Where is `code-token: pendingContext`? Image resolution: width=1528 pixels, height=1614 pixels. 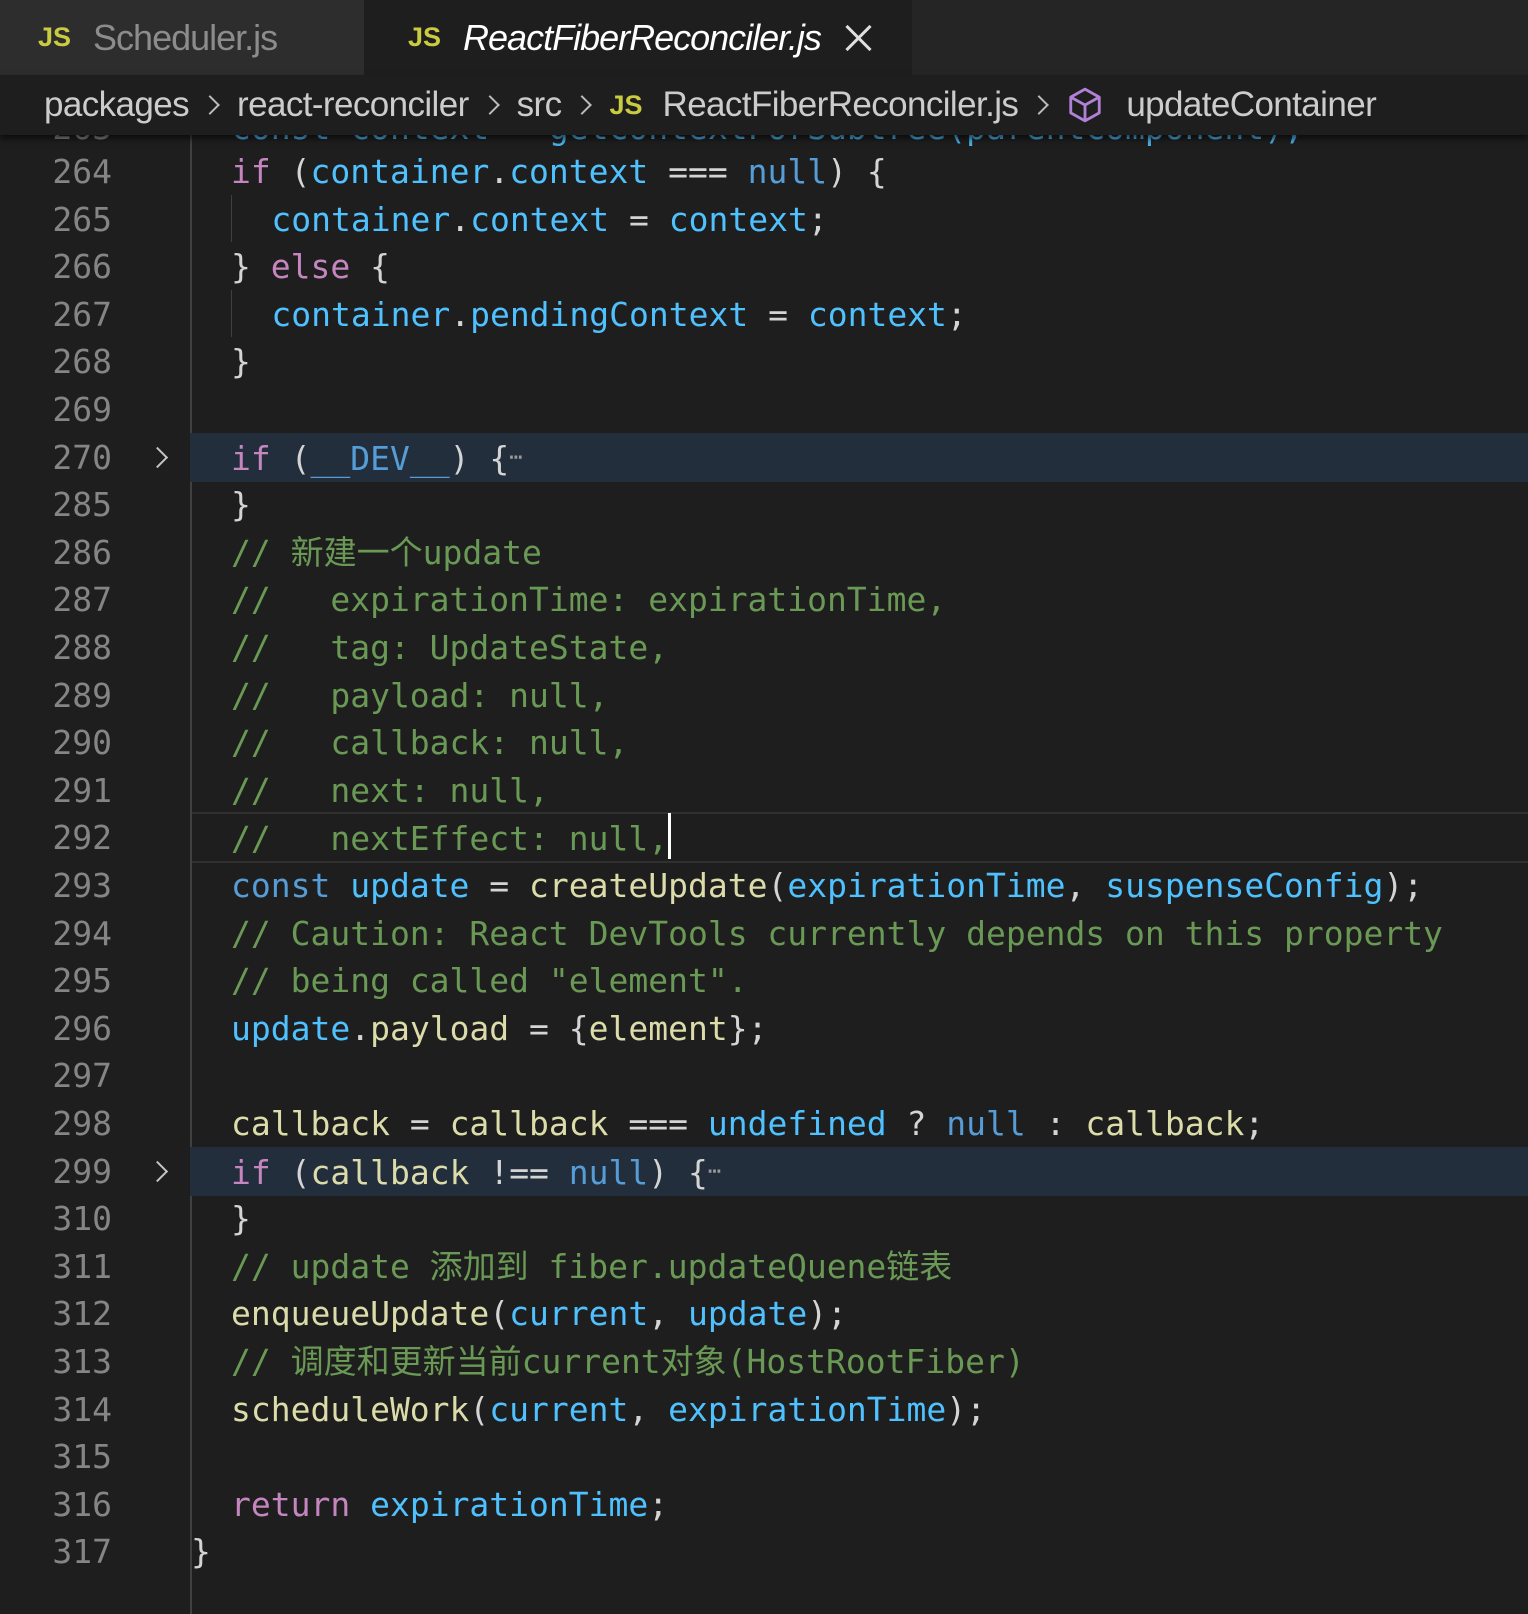
code-token: pendingContext is located at coordinates (609, 314).